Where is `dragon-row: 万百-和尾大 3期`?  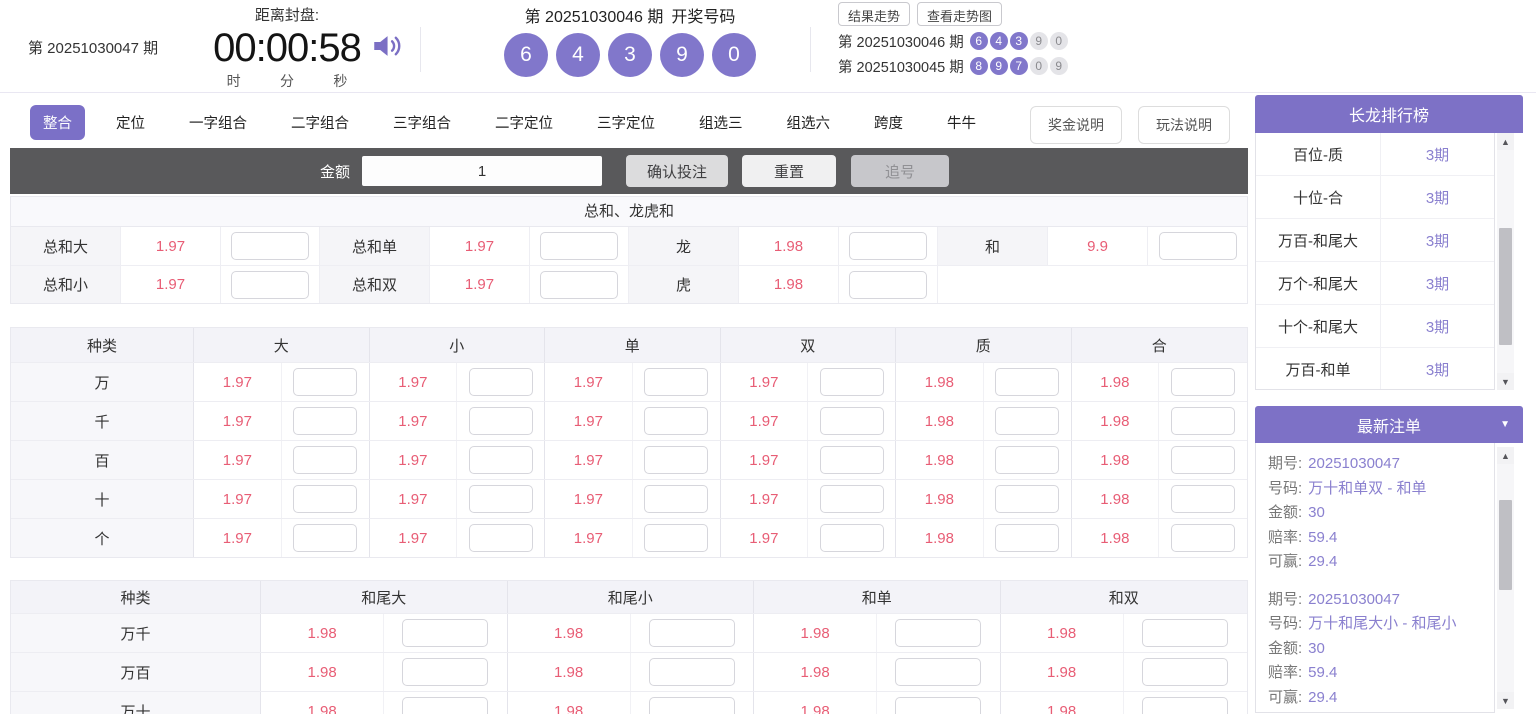 dragon-row: 万百-和尾大 3期 is located at coordinates (1375, 240).